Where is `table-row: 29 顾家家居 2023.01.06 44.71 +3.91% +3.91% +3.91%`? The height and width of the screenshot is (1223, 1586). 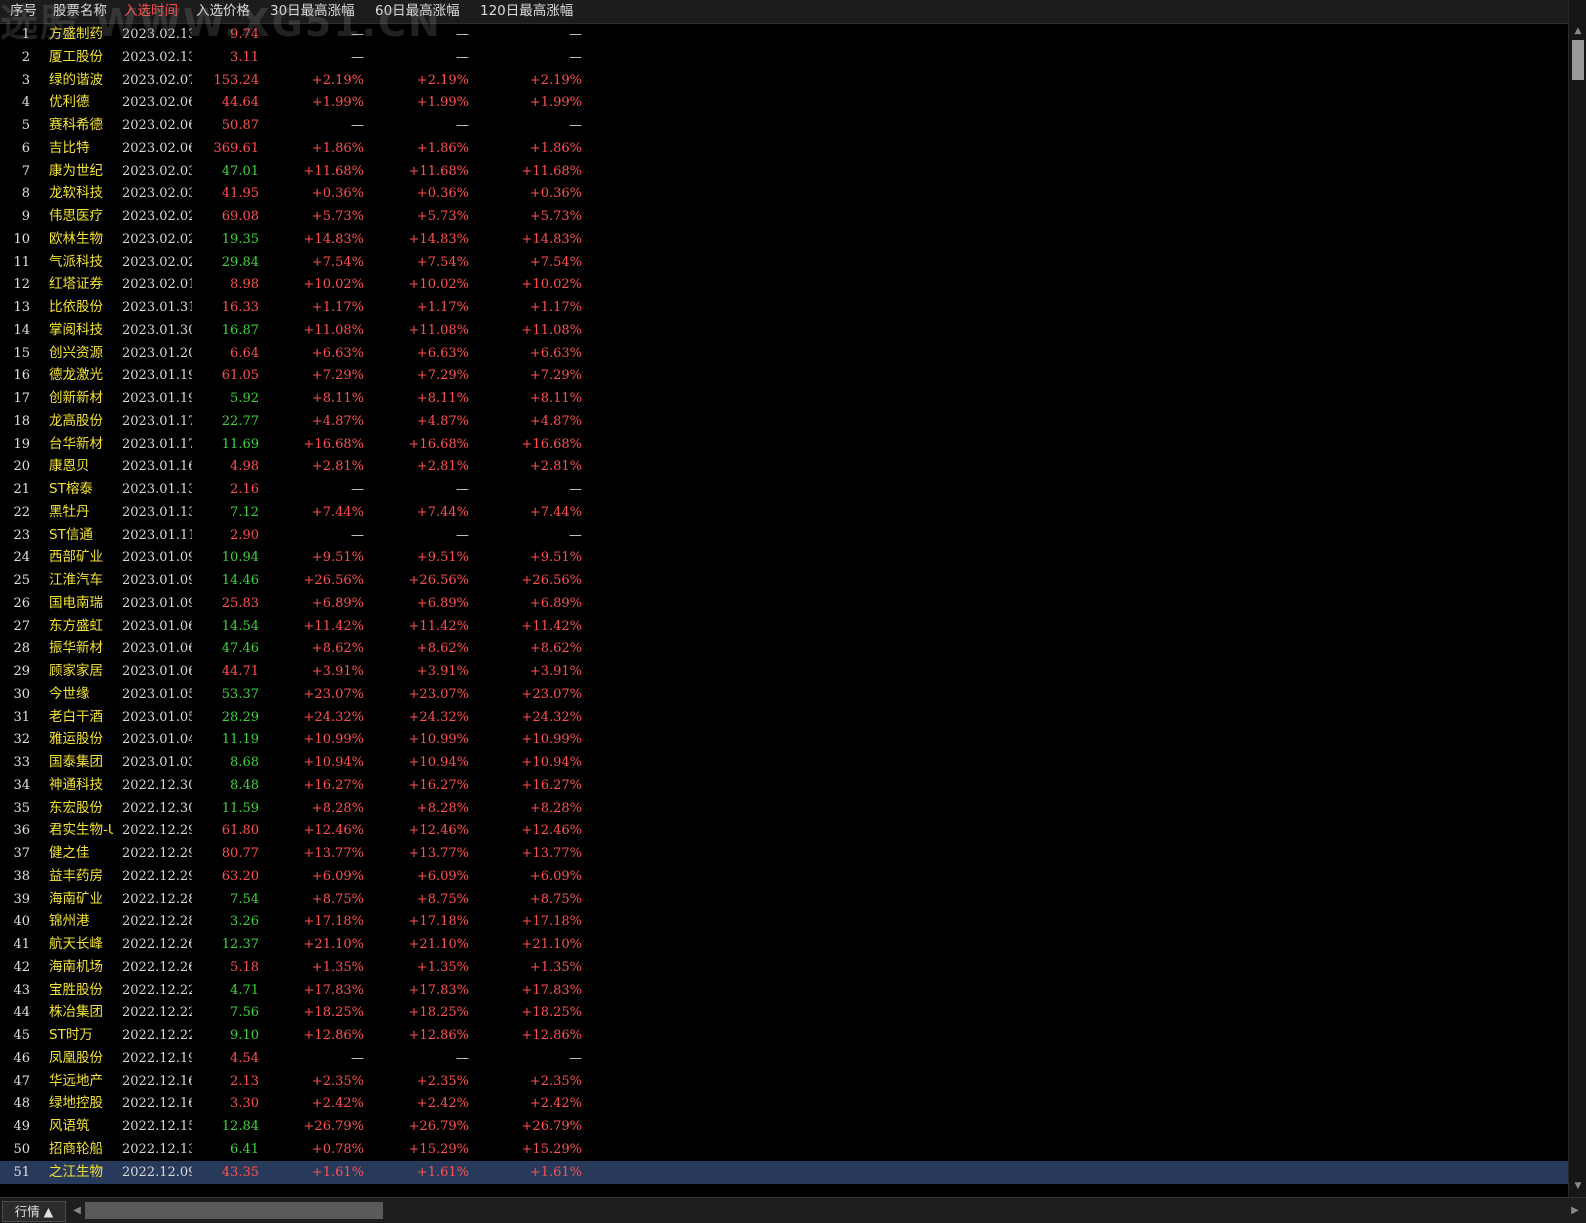 table-row: 29 顾家家居 2023.01.06 44.71 +3.91% +3.91% +3.91% is located at coordinates (784, 671).